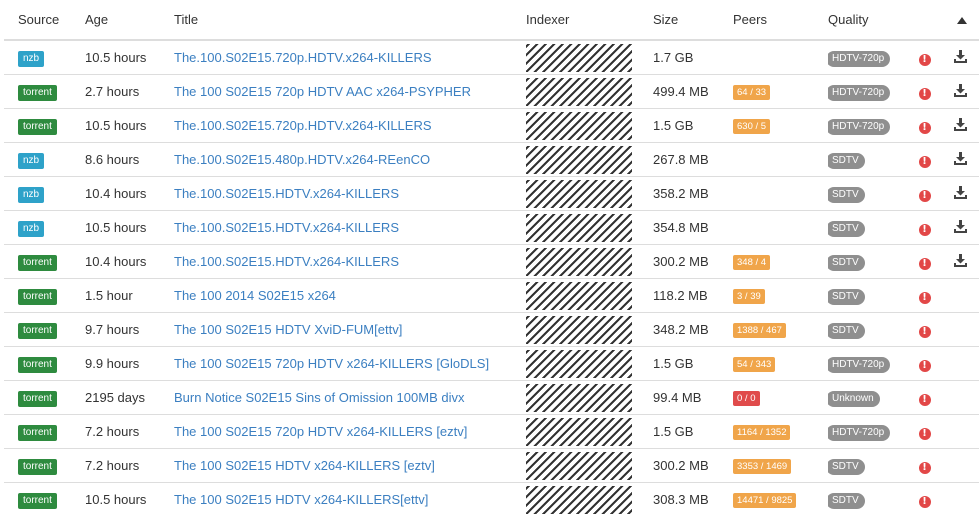  Describe the element at coordinates (304, 465) in the screenshot. I see `release-title-link: The 100 S02E15 HDTV x264-KILLERS [eztv]` at that location.